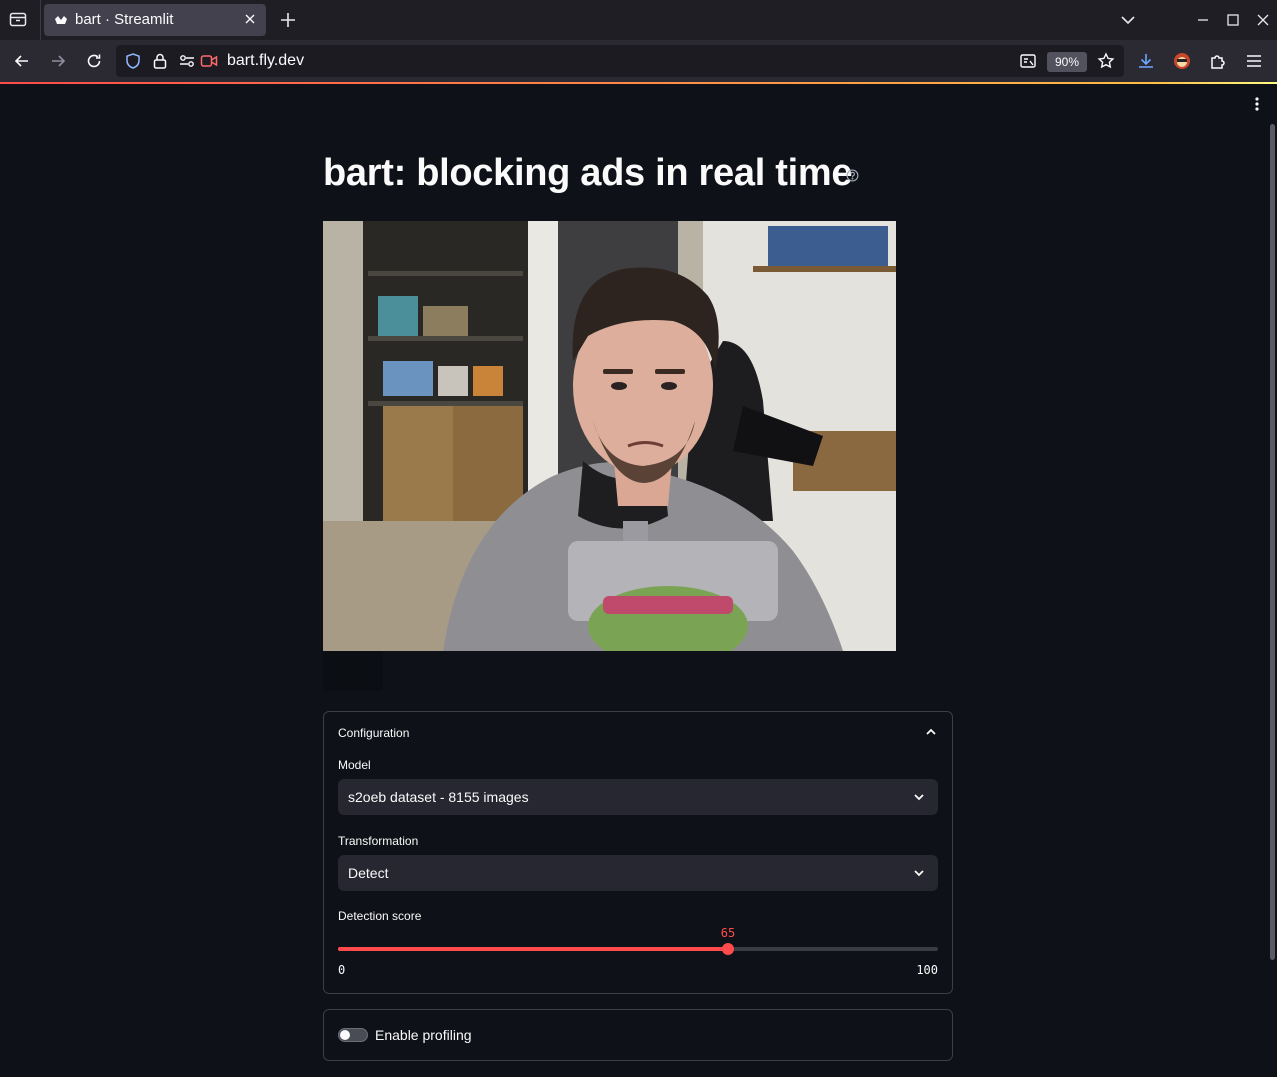 The width and height of the screenshot is (1277, 1077). I want to click on lock-icon, so click(160, 61).